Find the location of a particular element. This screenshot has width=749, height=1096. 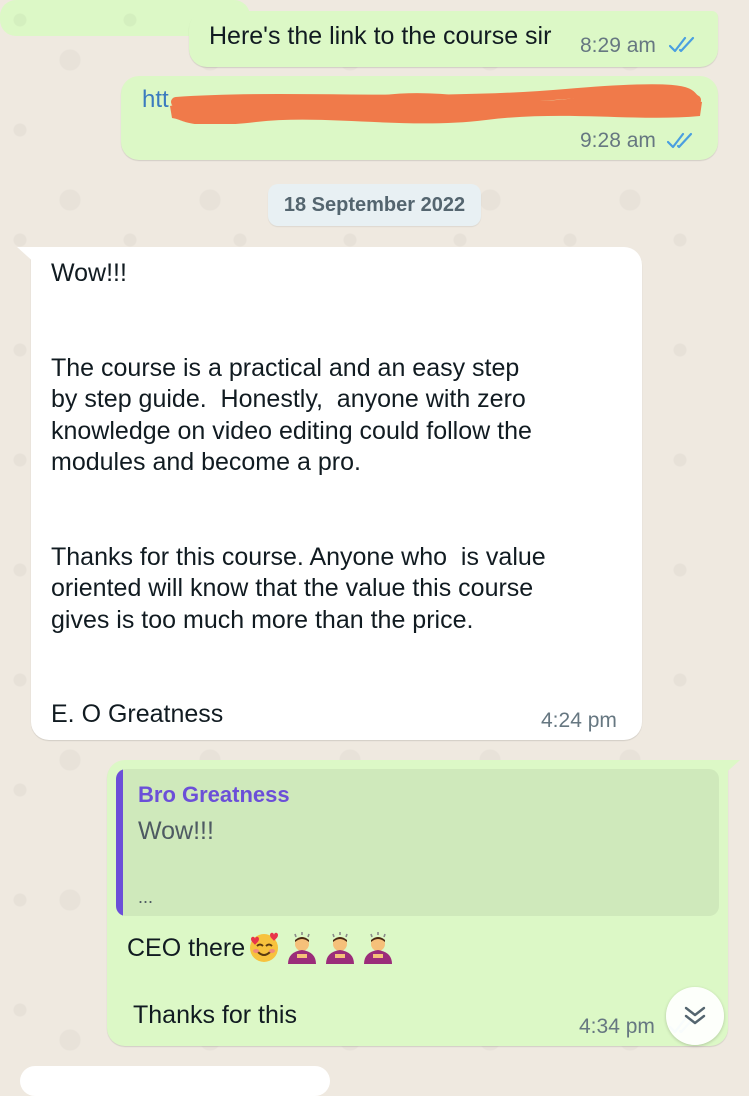

message-time: 4:24 pm is located at coordinates (579, 720).